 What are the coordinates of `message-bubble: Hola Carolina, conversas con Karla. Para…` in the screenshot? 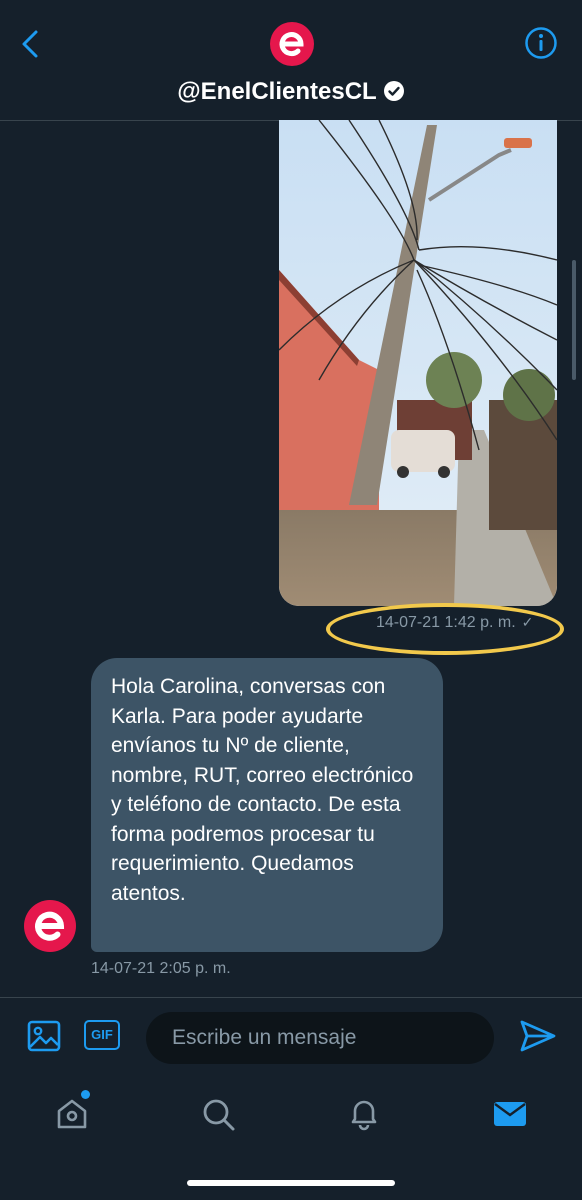 It's located at (267, 805).